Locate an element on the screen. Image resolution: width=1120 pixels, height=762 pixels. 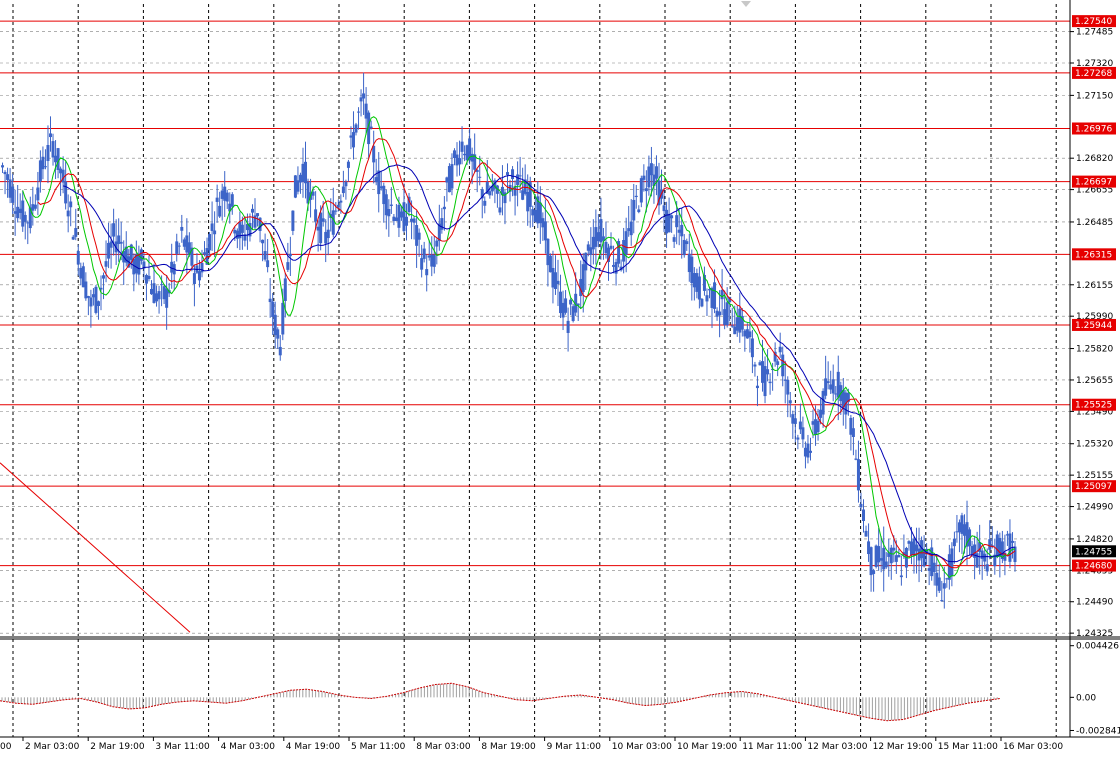
osc-tick-label: 0.004426 is located at coordinates (1097, 647).